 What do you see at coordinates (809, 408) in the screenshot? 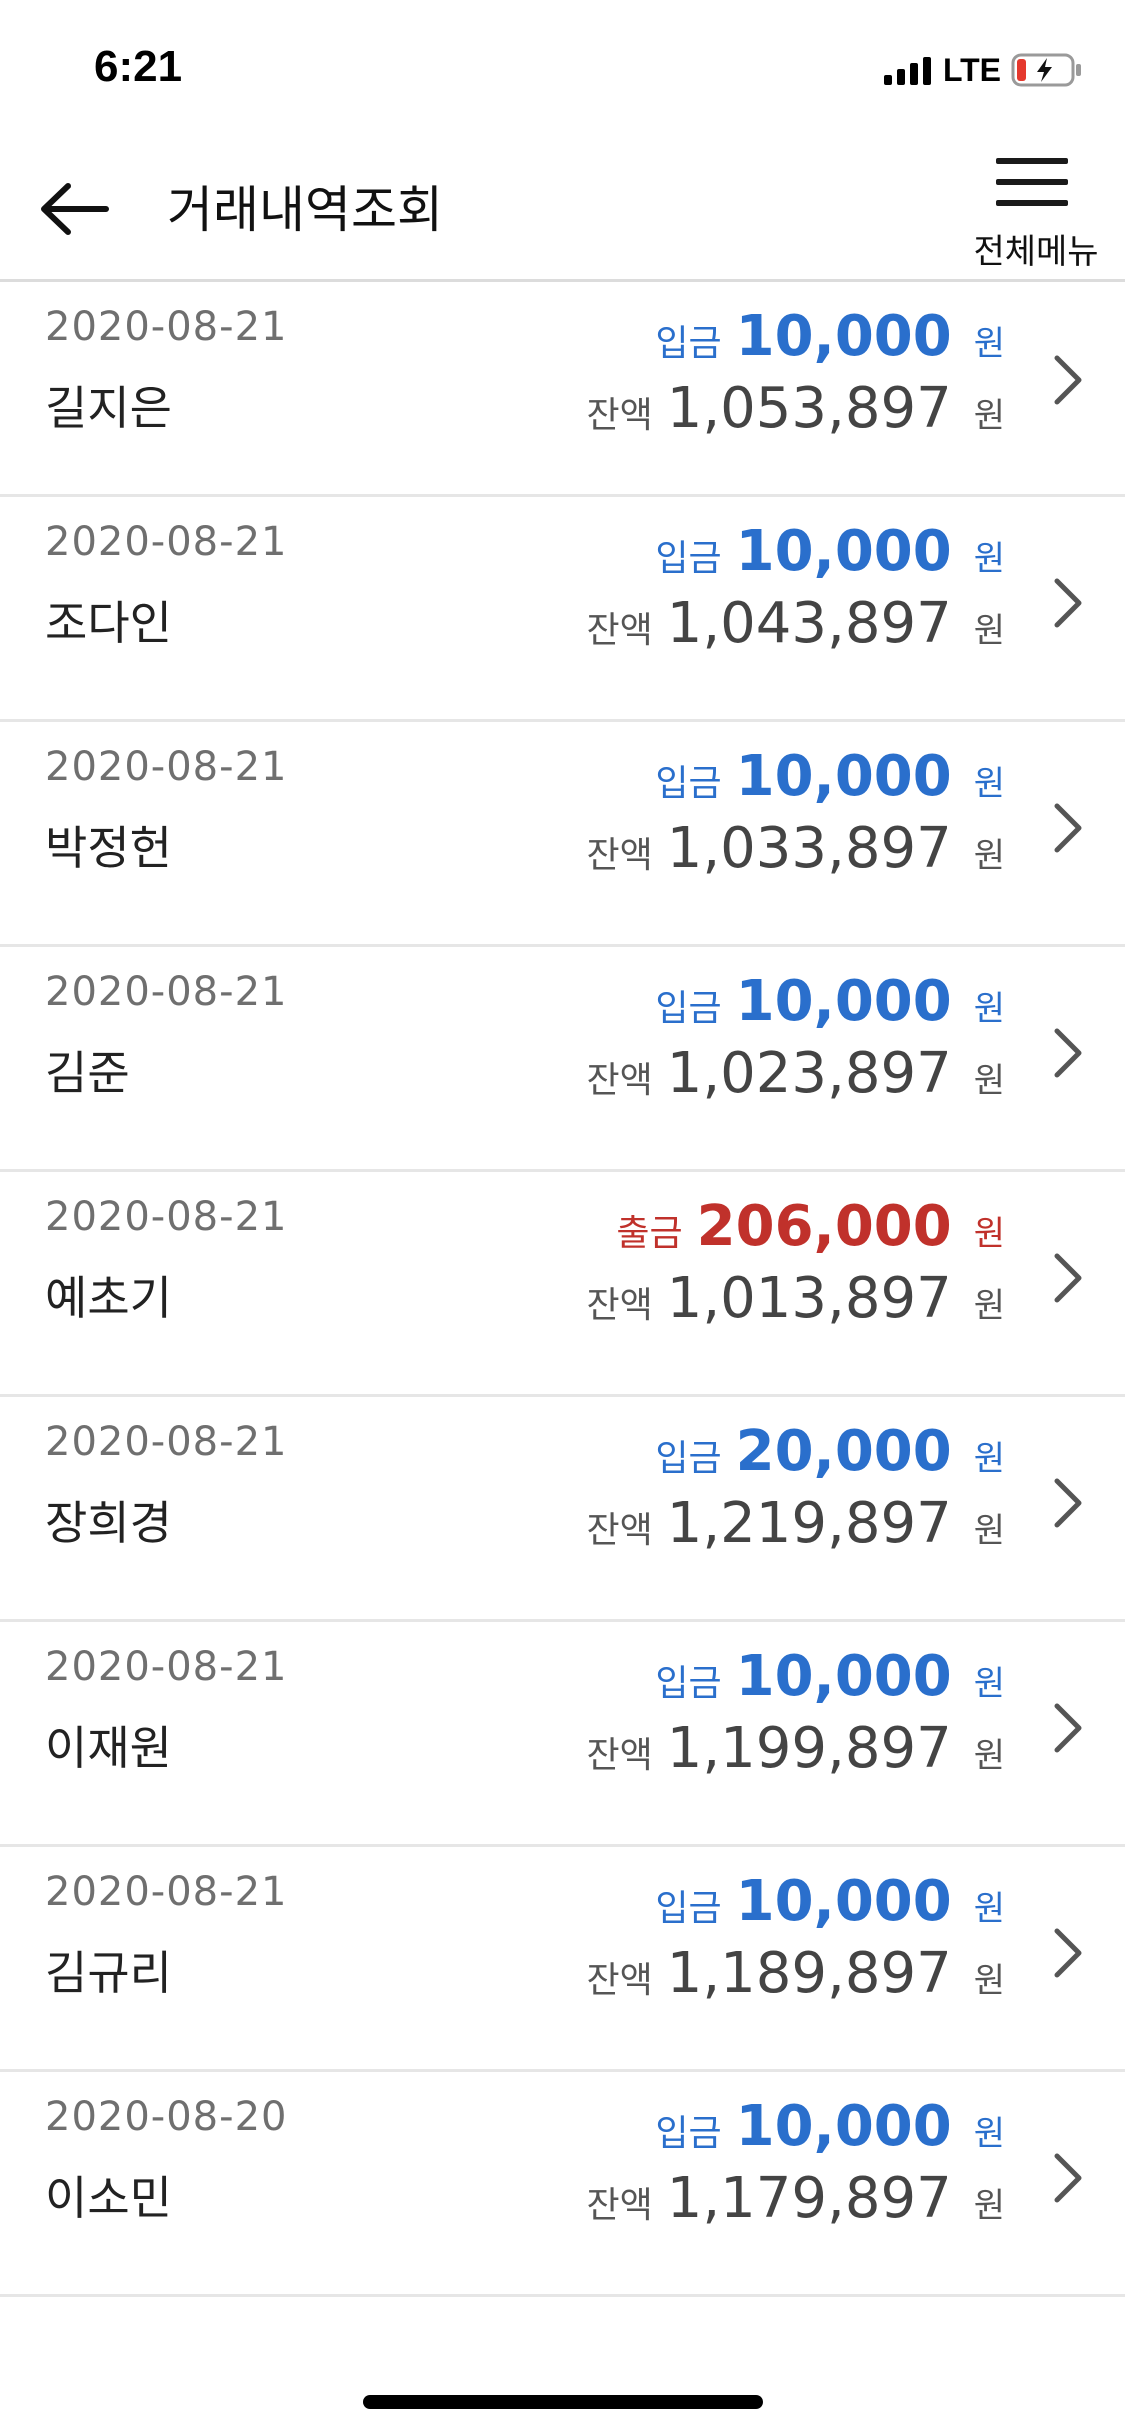
I see `balance-value: 1,053,897` at bounding box center [809, 408].